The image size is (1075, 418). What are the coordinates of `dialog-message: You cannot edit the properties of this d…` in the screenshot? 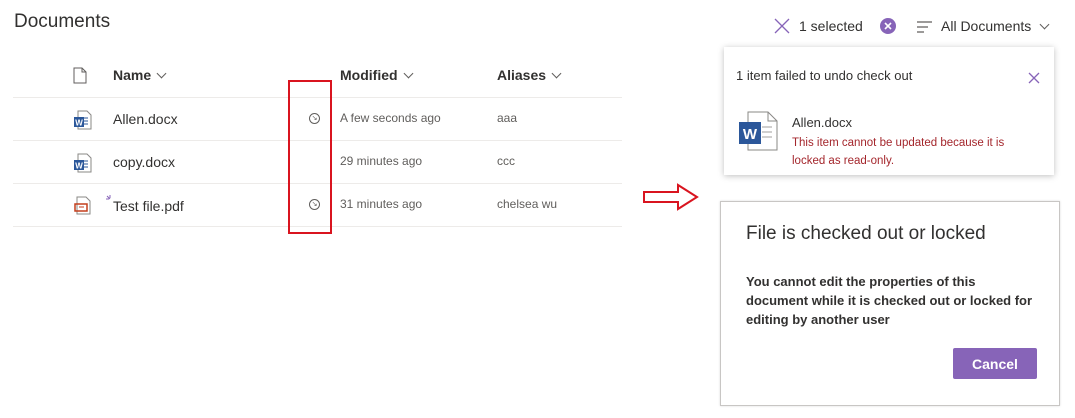 It's located at (889, 300).